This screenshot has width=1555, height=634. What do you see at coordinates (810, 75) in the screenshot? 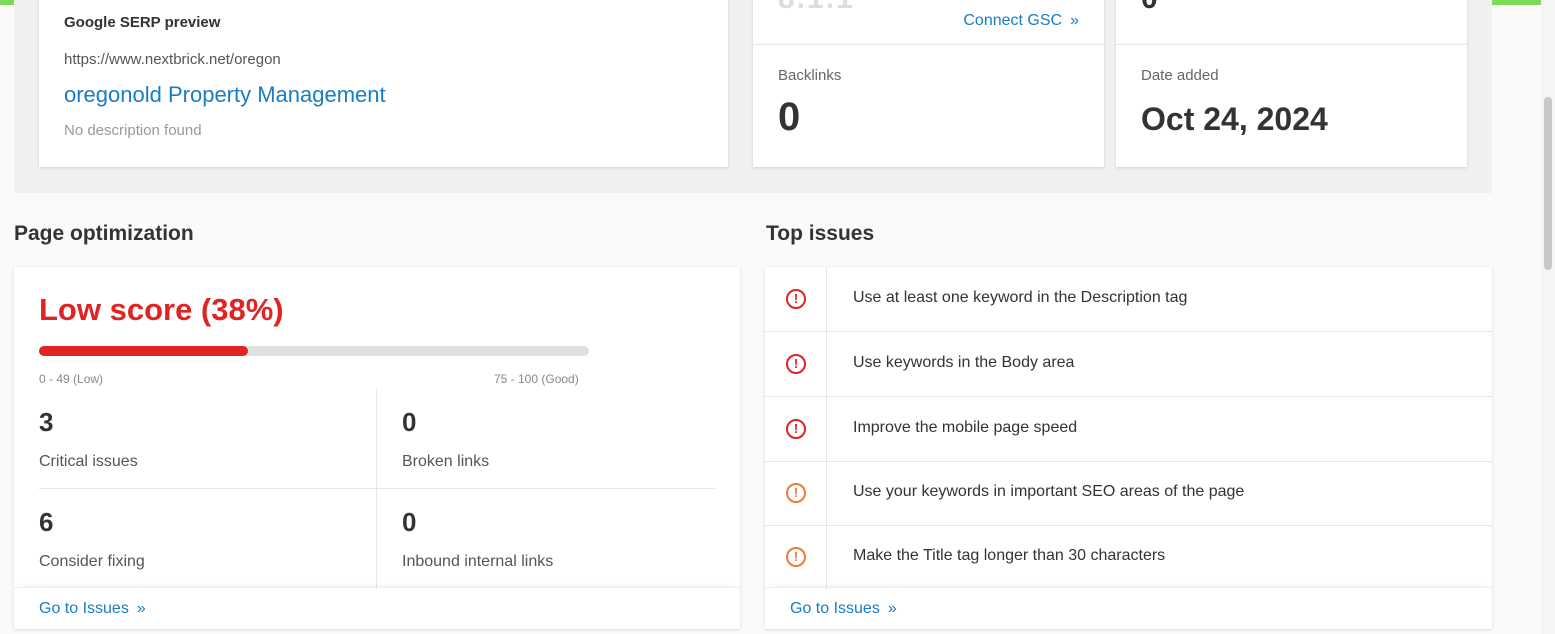
I see `backlinks-label: Backlinks` at bounding box center [810, 75].